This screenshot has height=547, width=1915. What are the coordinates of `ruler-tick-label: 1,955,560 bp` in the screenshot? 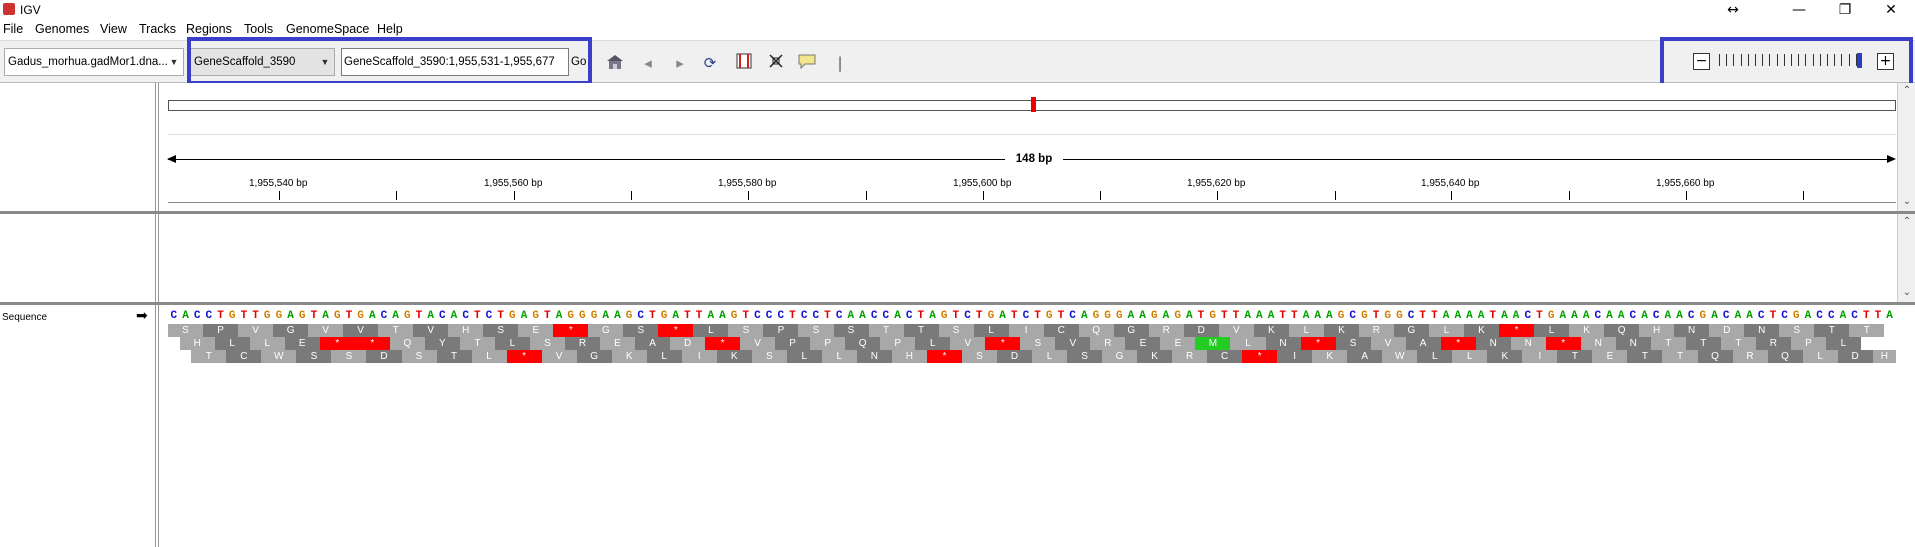 It's located at (513, 183).